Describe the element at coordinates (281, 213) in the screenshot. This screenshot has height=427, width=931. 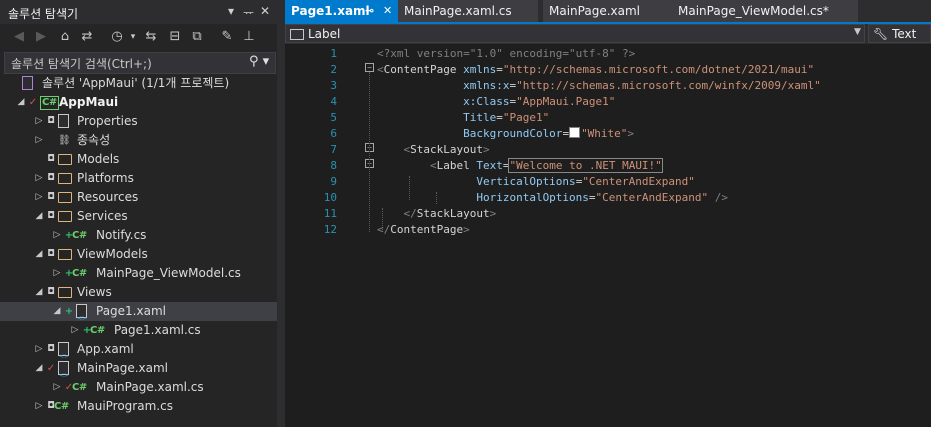
I see `panel-splitter` at that location.